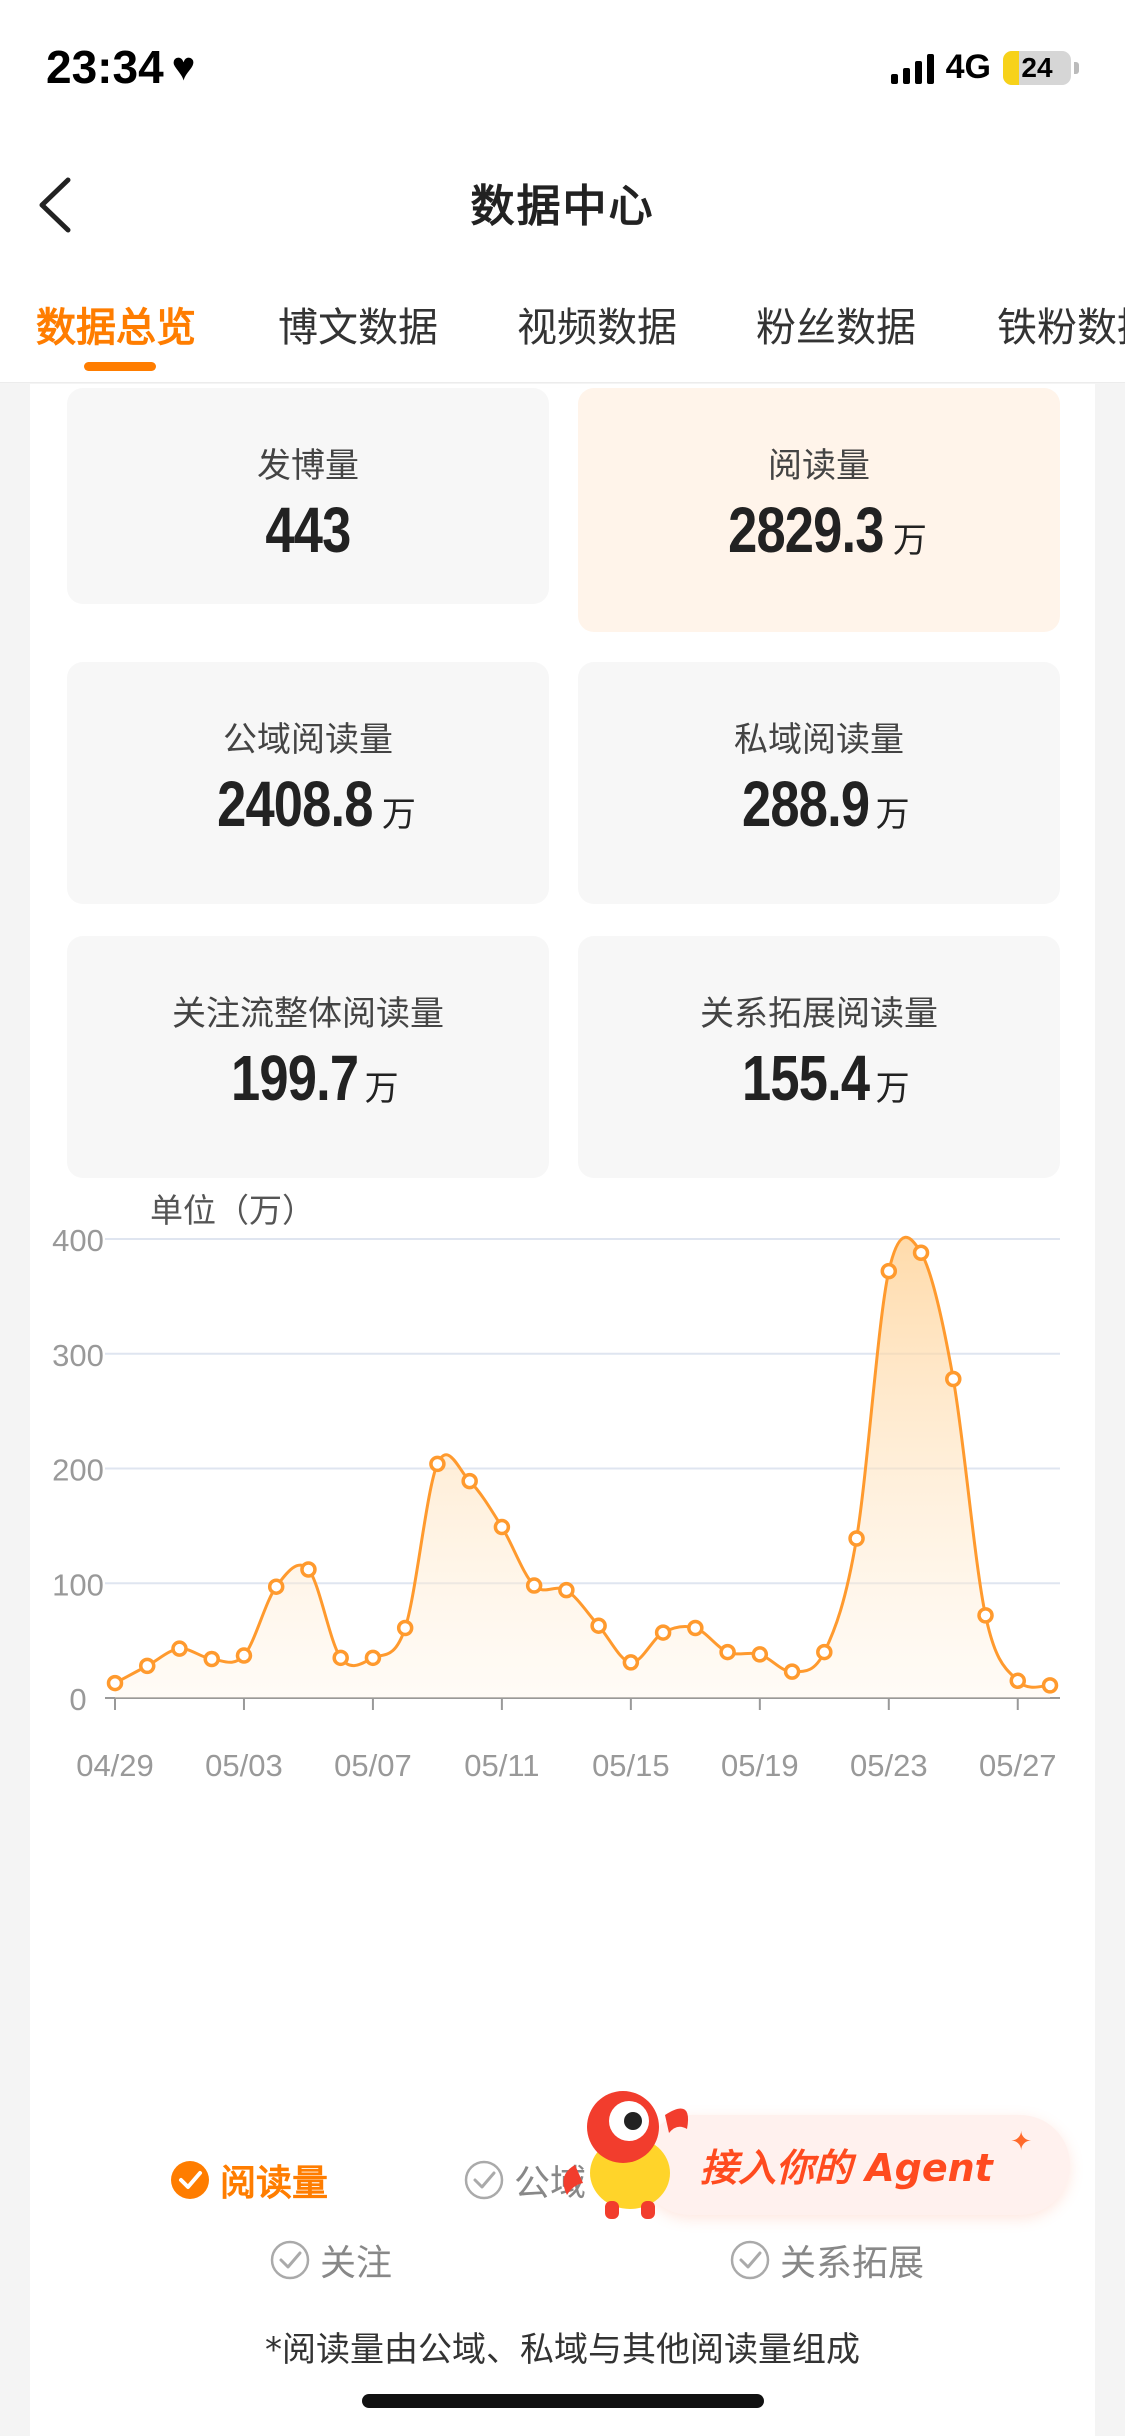  I want to click on x-tick-label: 05/23, so click(889, 1765).